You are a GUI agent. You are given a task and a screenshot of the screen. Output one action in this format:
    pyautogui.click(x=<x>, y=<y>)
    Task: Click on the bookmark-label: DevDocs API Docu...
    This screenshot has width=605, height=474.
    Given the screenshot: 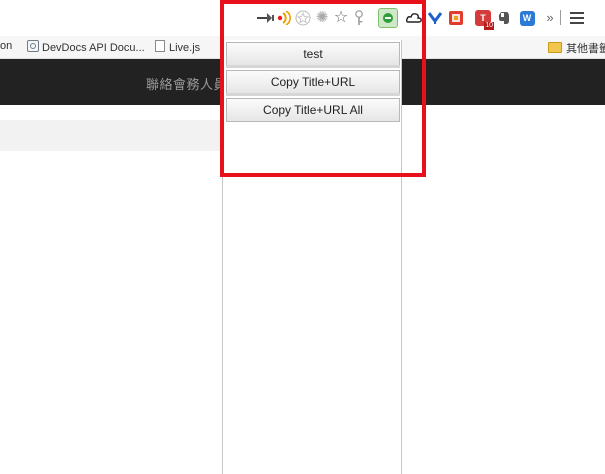 What is the action you would take?
    pyautogui.click(x=93, y=48)
    